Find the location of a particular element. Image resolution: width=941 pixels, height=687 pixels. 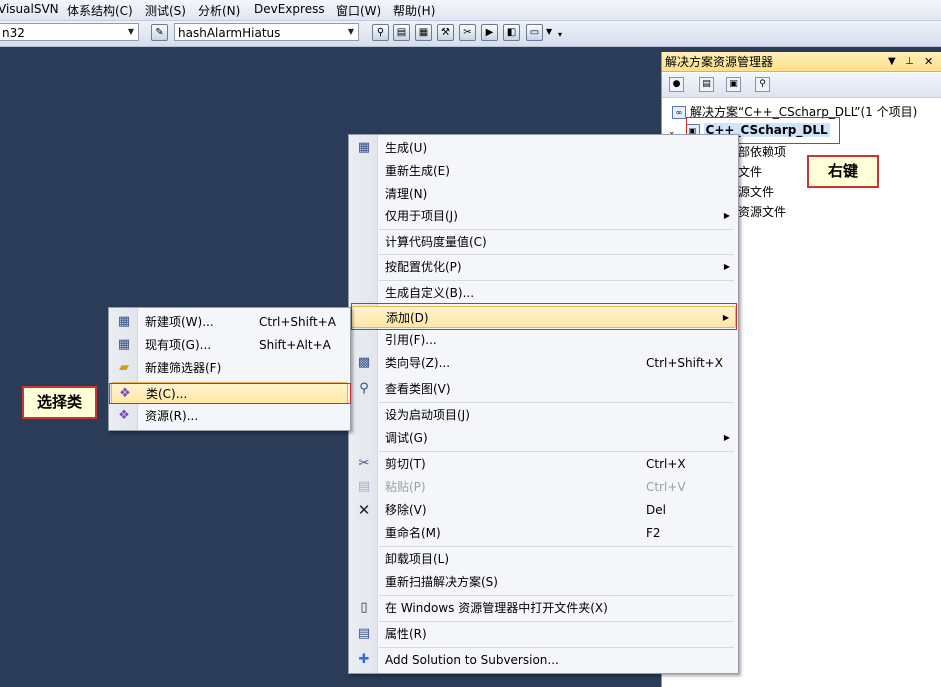

menu-item-debug: 调试(G) ▶ is located at coordinates (543, 438).